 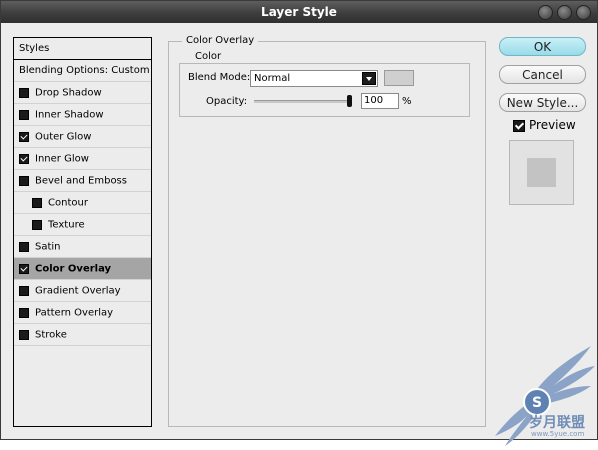 I want to click on opacity-slider, so click(x=303, y=101).